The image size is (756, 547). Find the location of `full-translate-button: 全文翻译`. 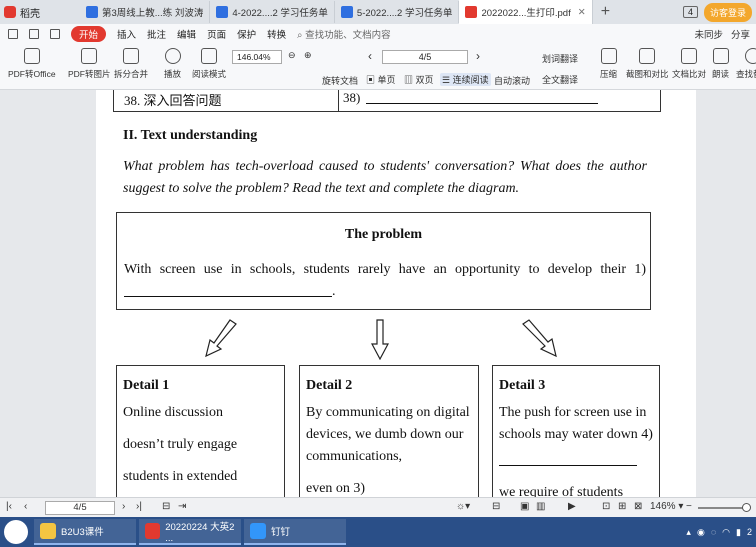

full-translate-button: 全文翻译 is located at coordinates (560, 79).